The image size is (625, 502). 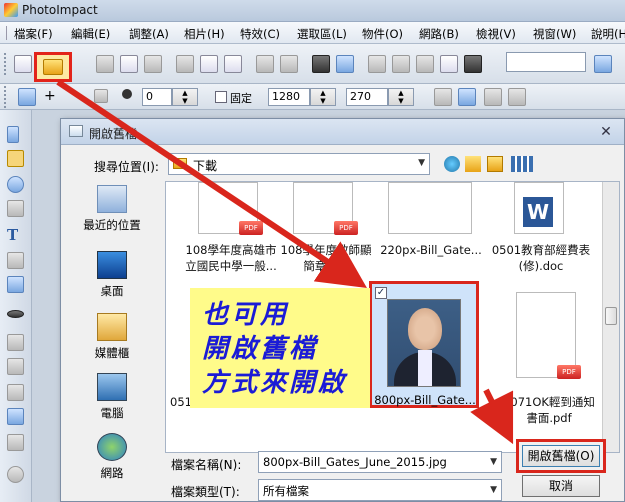 What do you see at coordinates (430, 208) in the screenshot?
I see `landscape-thumbnail` at bounding box center [430, 208].